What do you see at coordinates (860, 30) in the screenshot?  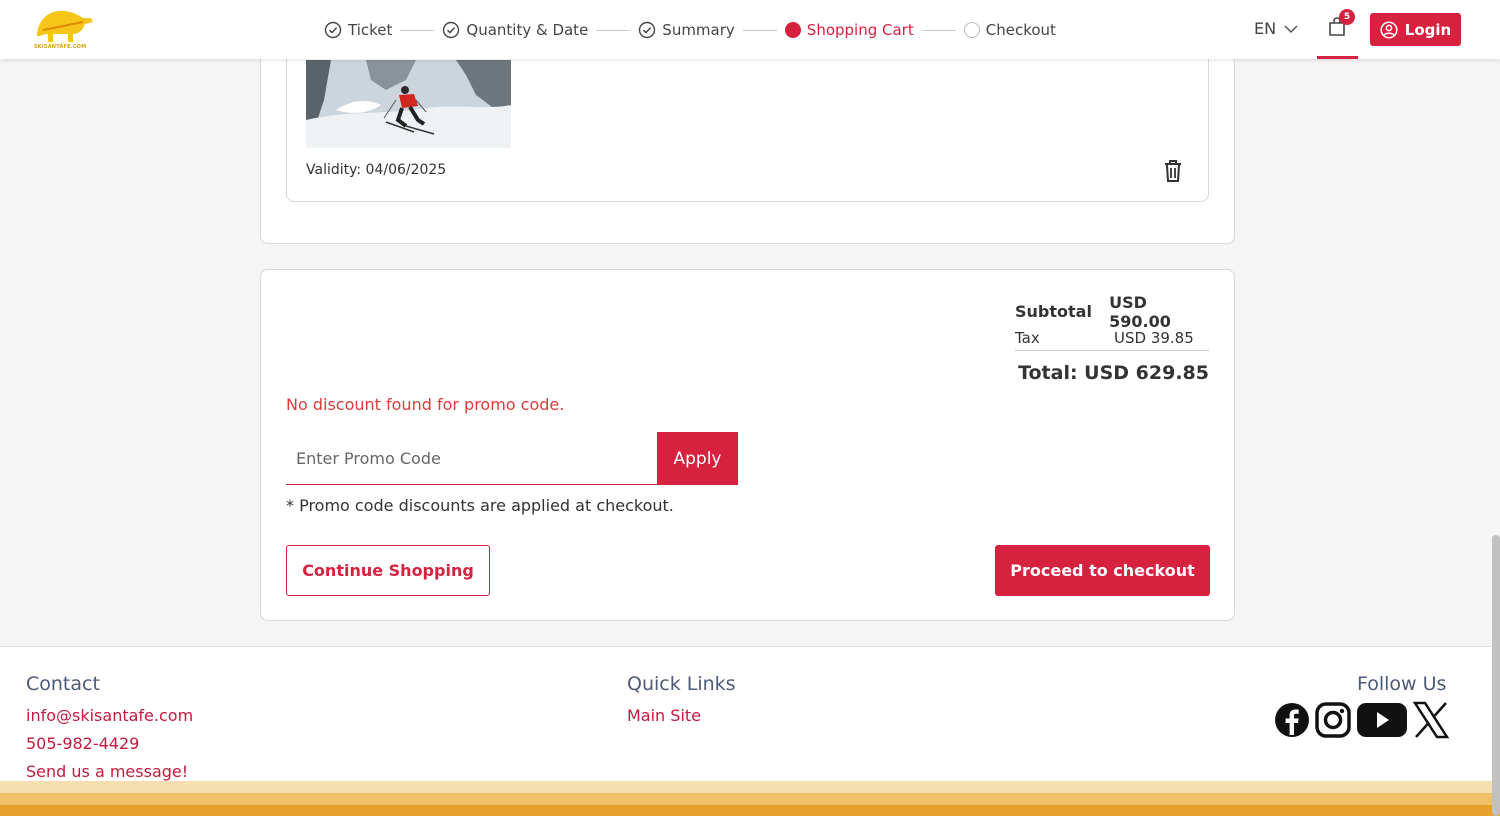 I see `step-label: Shopping Cart` at bounding box center [860, 30].